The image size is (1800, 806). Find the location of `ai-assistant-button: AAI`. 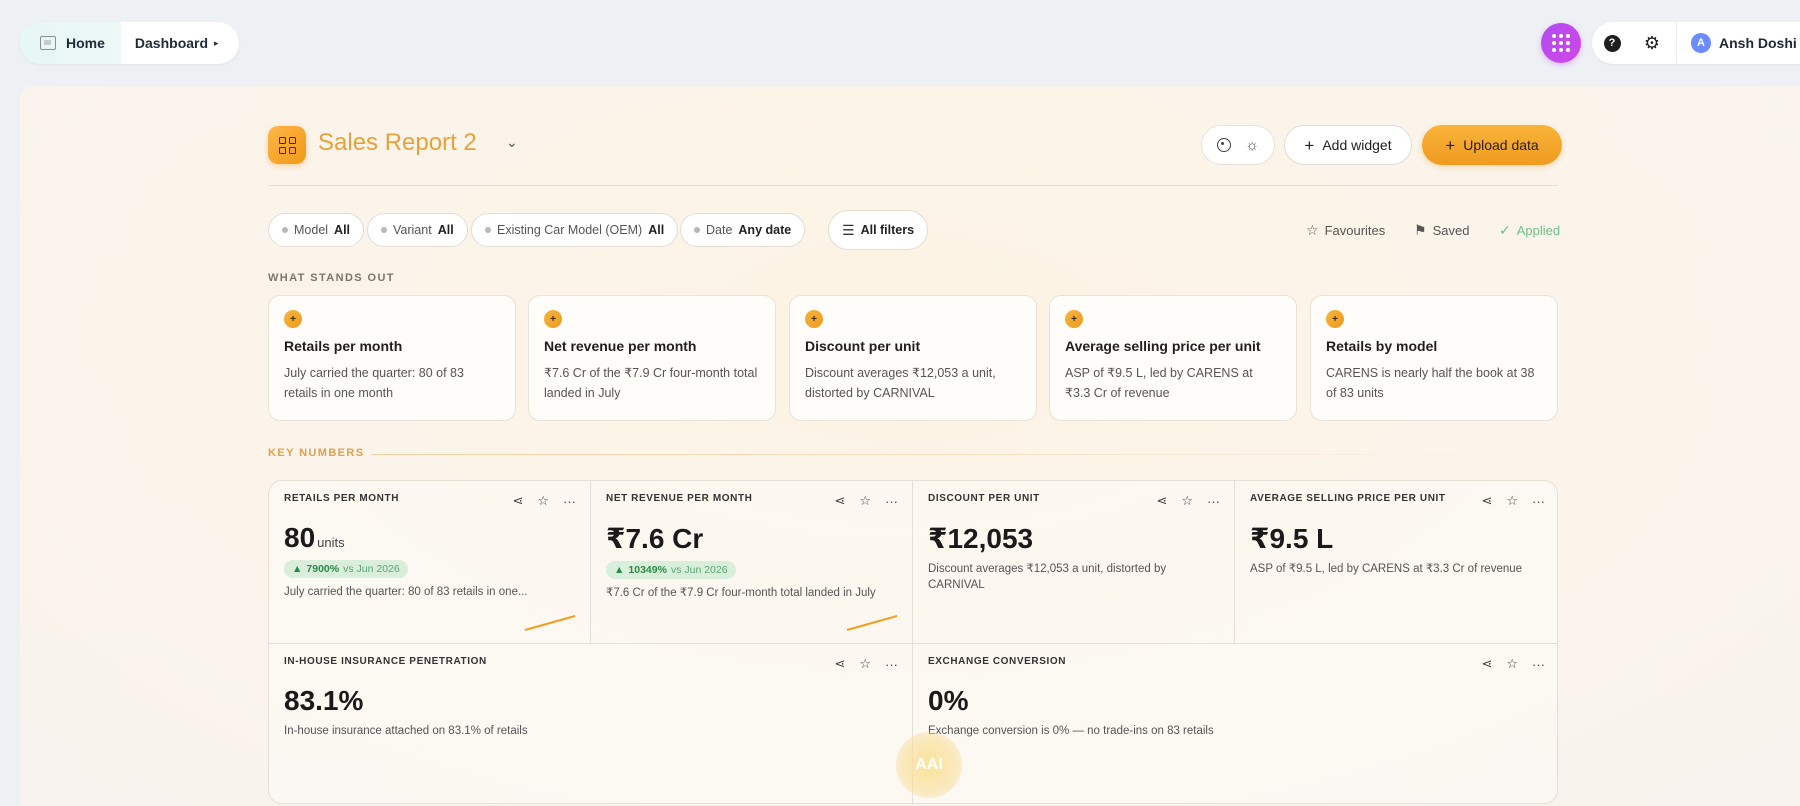

ai-assistant-button: AAI is located at coordinates (929, 765).